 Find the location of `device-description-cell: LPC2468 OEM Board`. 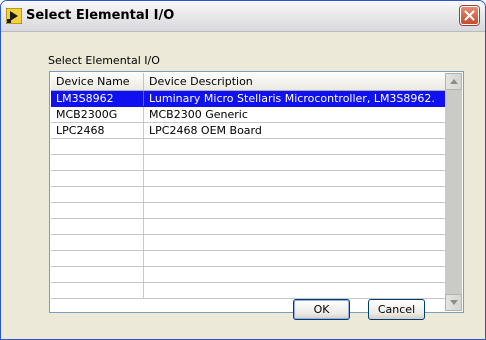

device-description-cell: LPC2468 OEM Board is located at coordinates (205, 130).